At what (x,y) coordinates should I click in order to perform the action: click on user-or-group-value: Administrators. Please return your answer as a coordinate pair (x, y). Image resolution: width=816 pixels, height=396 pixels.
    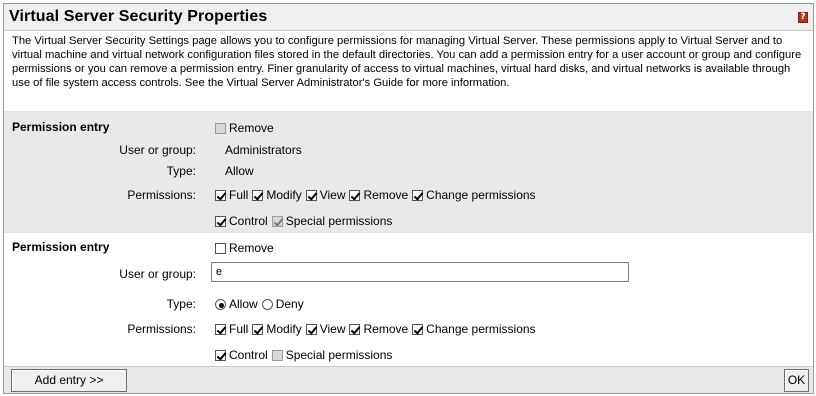
    Looking at the image, I should click on (263, 150).